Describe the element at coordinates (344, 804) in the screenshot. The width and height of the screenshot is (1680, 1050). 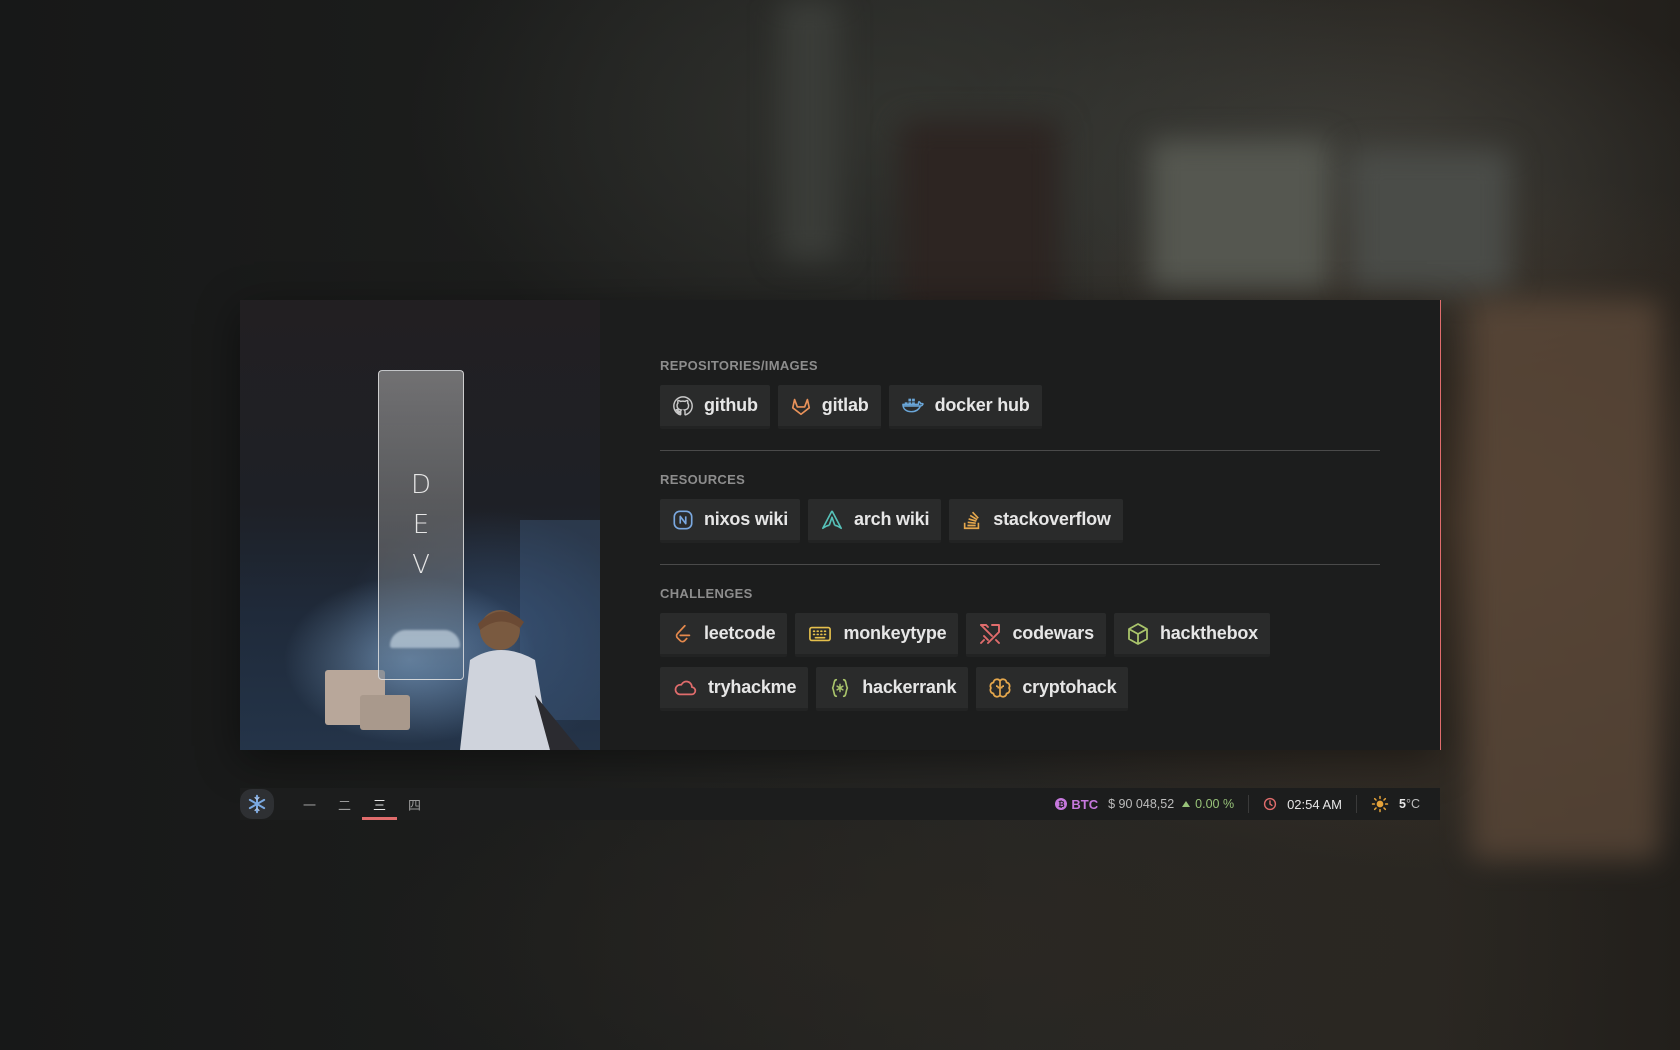
I see `workspace-2: 二` at that location.